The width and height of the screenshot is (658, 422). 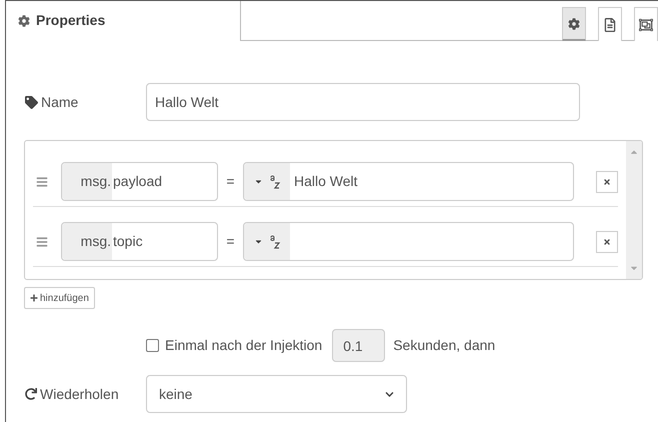 I want to click on value-field: Hallo Welt, so click(x=408, y=181).